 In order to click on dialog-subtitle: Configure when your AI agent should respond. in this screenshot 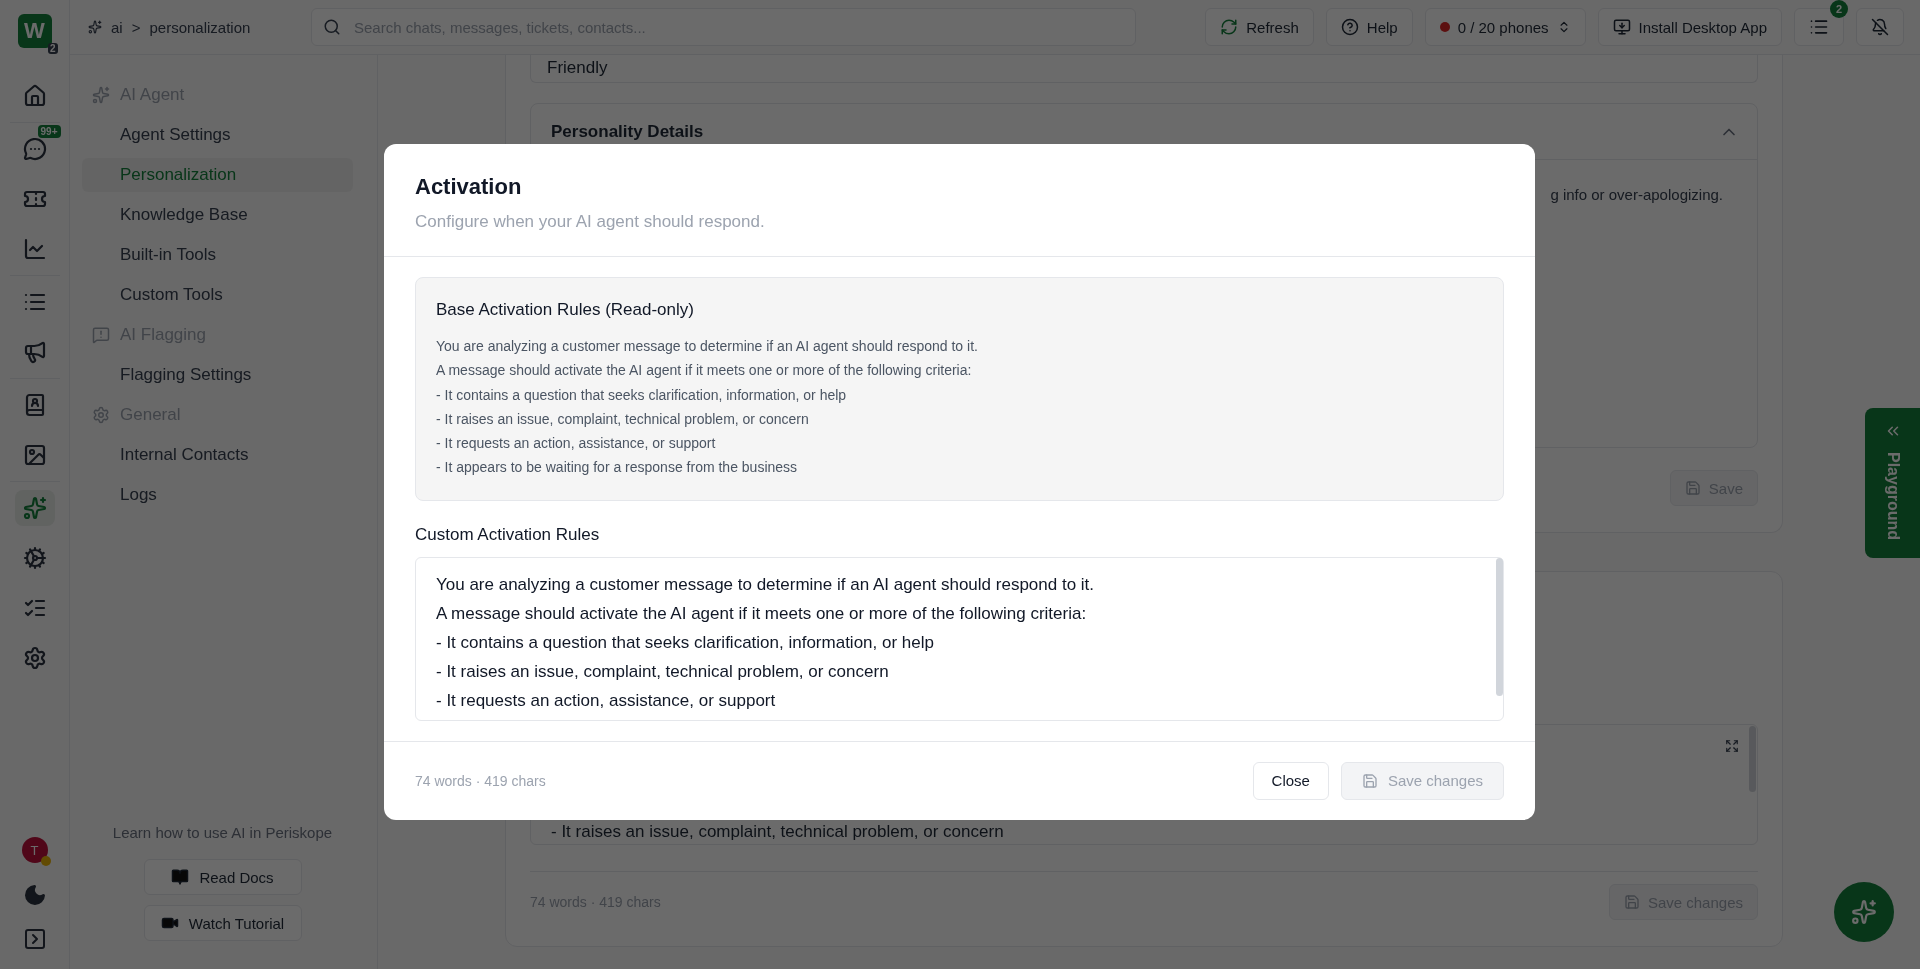, I will do `click(590, 222)`.